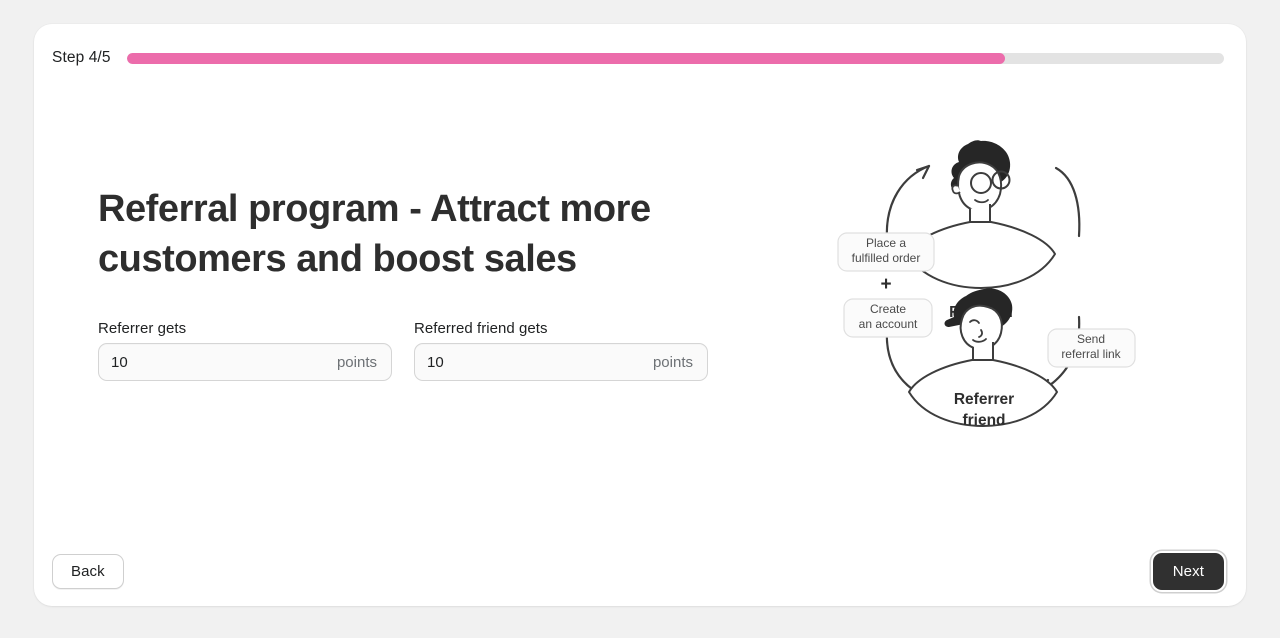 This screenshot has height=638, width=1280. I want to click on input-wrap-referrer-gets: points, so click(245, 362).